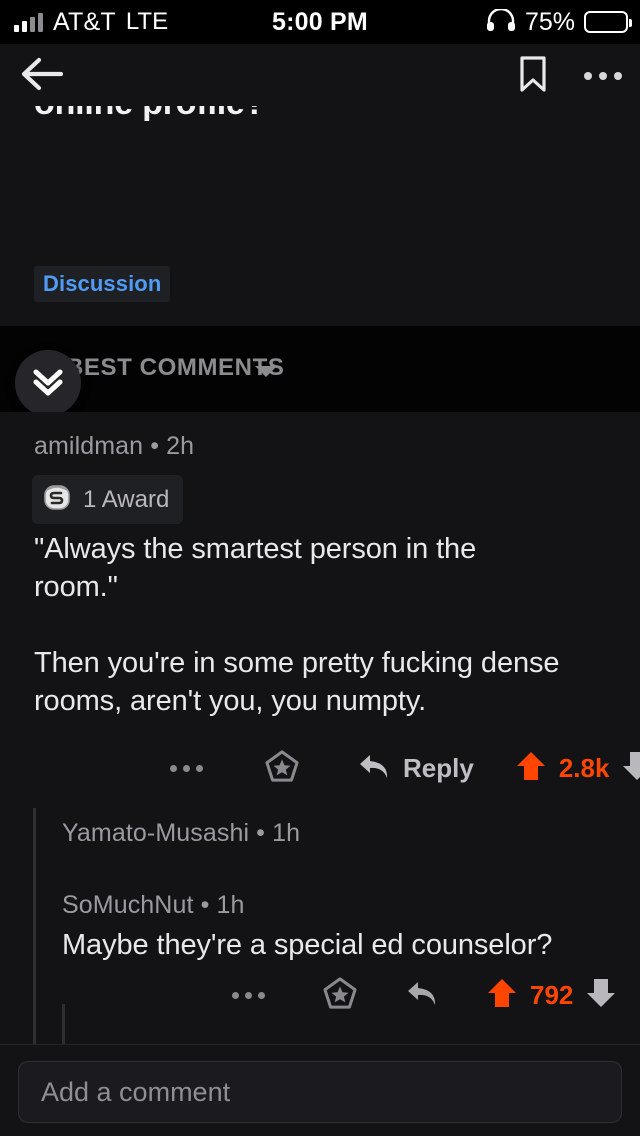 This screenshot has height=1136, width=640. I want to click on comment-composer-bar: Add a comment, so click(320, 1090).